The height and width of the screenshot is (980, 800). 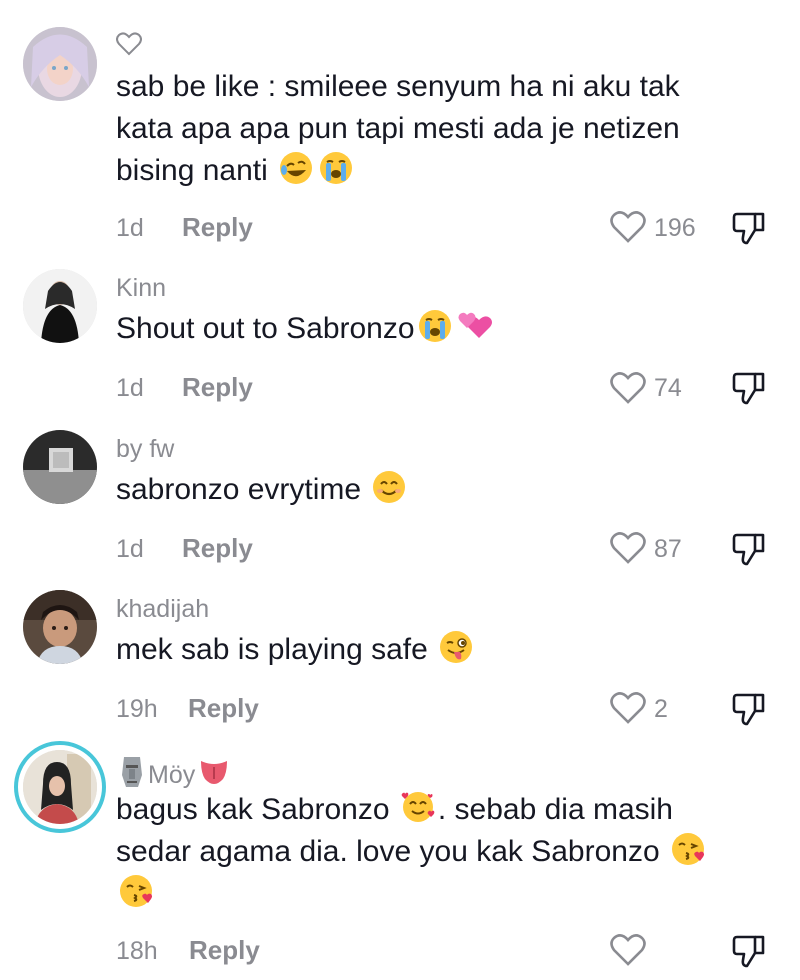 I want to click on comment-time: 19h, so click(x=137, y=709).